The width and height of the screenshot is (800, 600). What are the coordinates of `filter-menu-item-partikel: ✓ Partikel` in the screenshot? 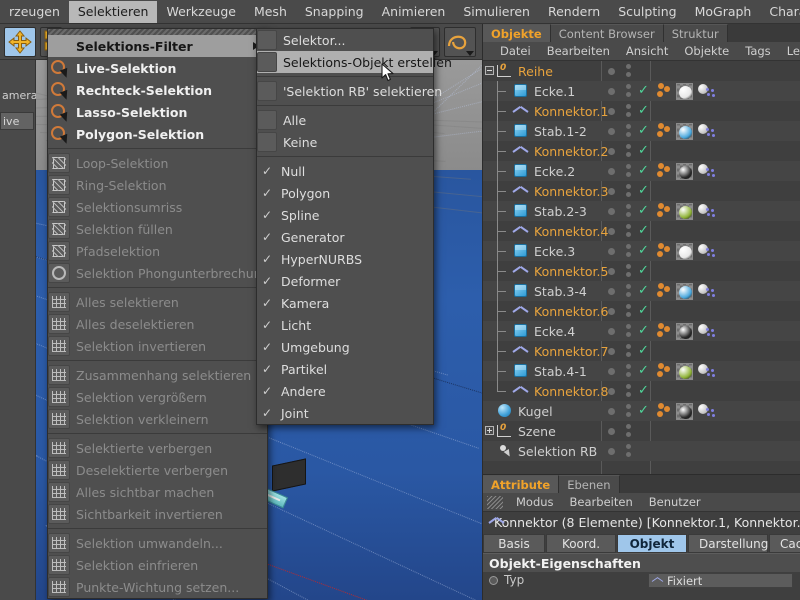 It's located at (345, 369).